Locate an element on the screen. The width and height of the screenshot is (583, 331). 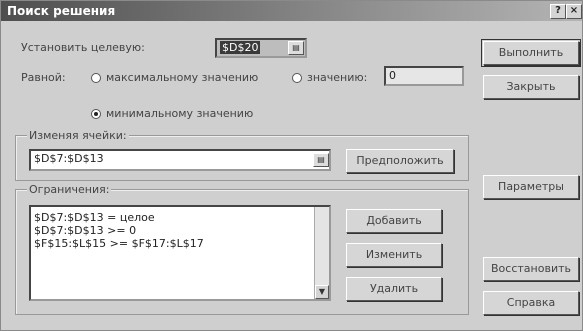
scroll-down-icon: ▼ is located at coordinates (322, 292).